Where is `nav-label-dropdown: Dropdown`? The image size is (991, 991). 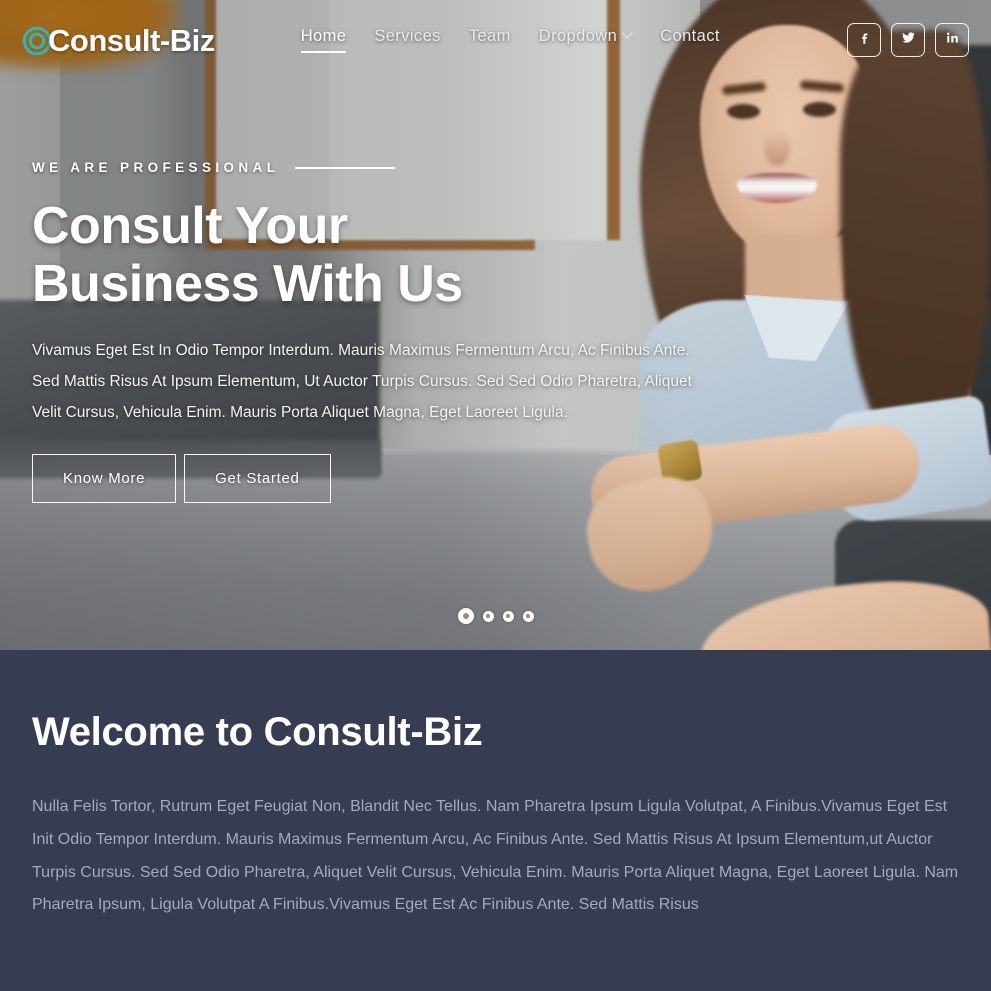 nav-label-dropdown: Dropdown is located at coordinates (578, 36).